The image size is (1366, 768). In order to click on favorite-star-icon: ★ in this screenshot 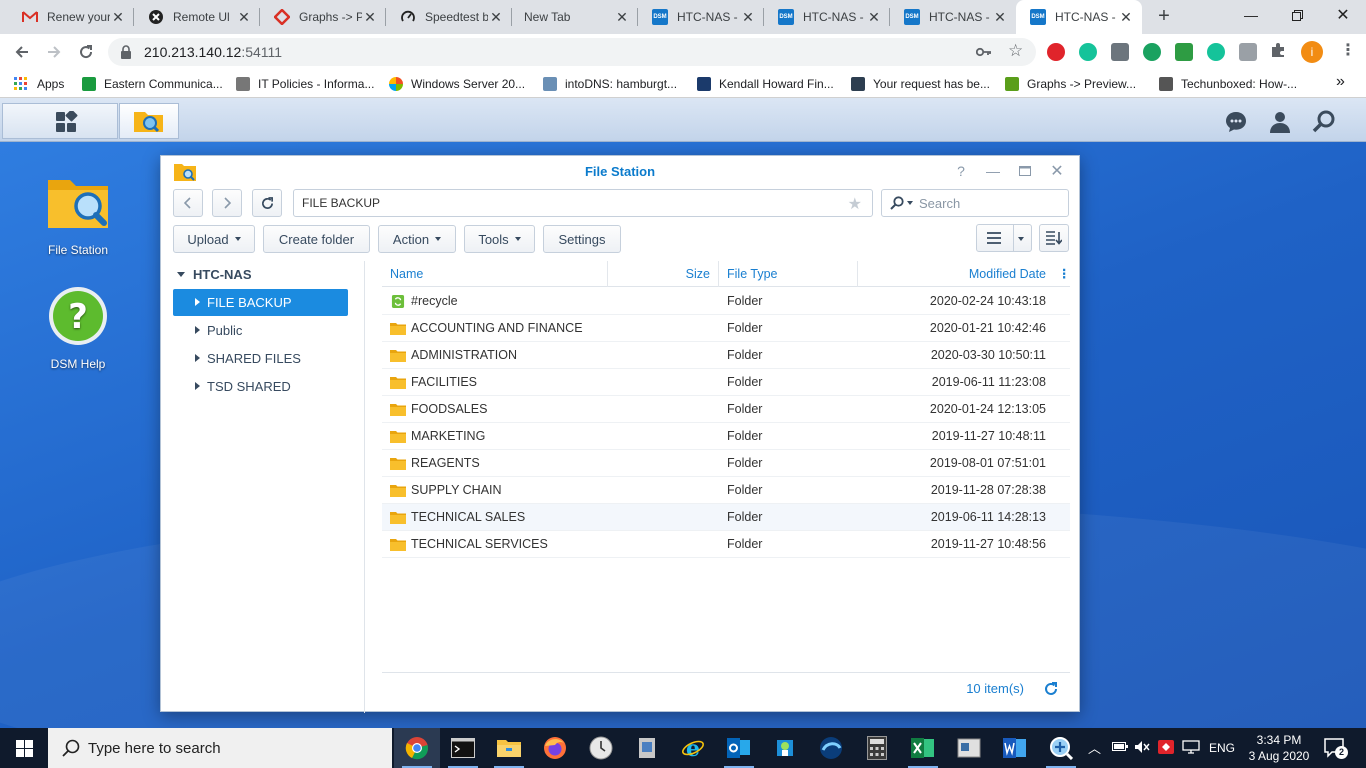, I will do `click(855, 204)`.